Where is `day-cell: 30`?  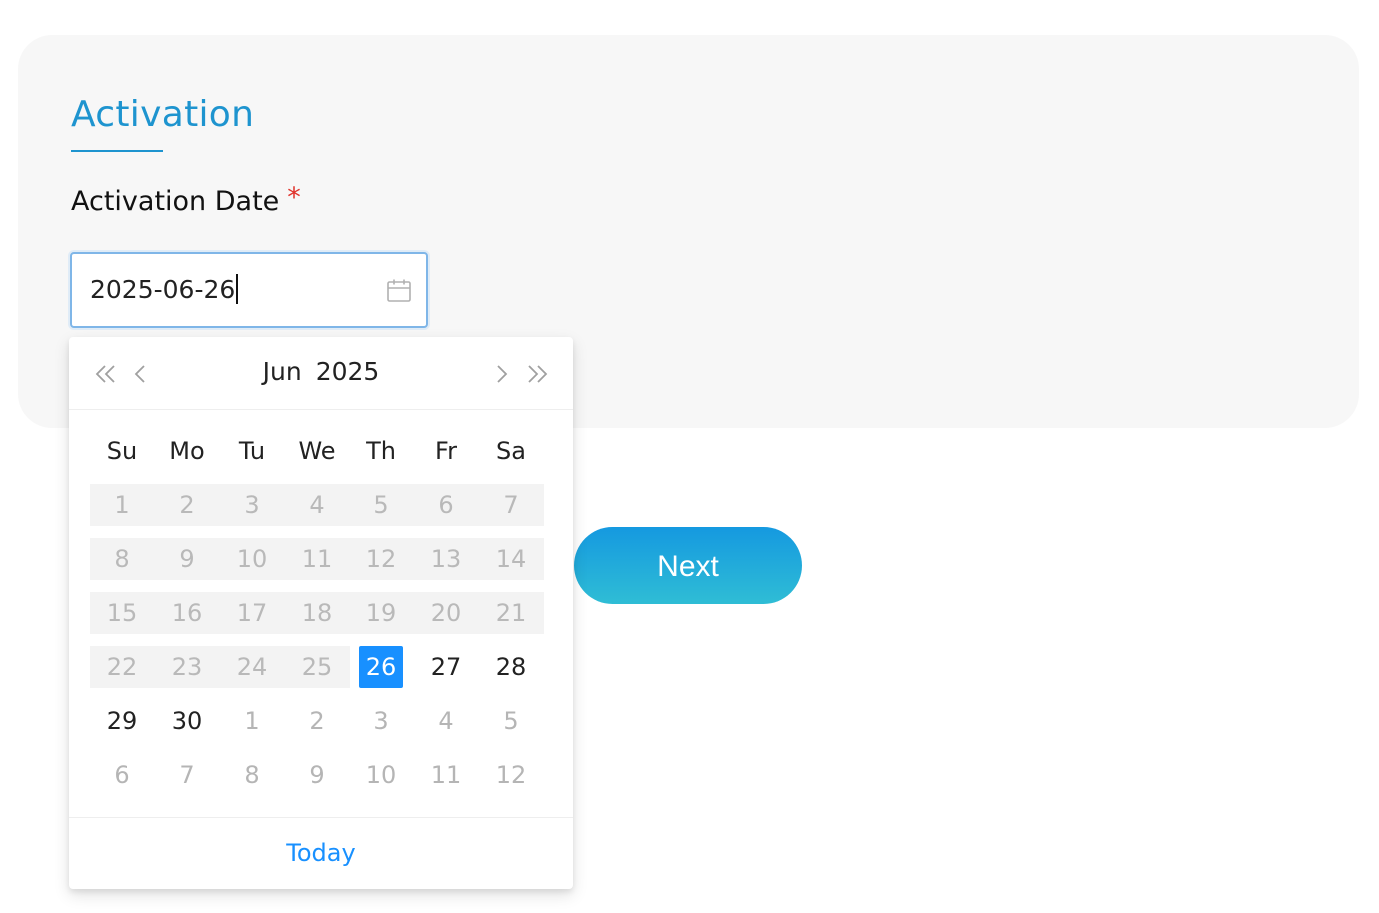 day-cell: 30 is located at coordinates (187, 721).